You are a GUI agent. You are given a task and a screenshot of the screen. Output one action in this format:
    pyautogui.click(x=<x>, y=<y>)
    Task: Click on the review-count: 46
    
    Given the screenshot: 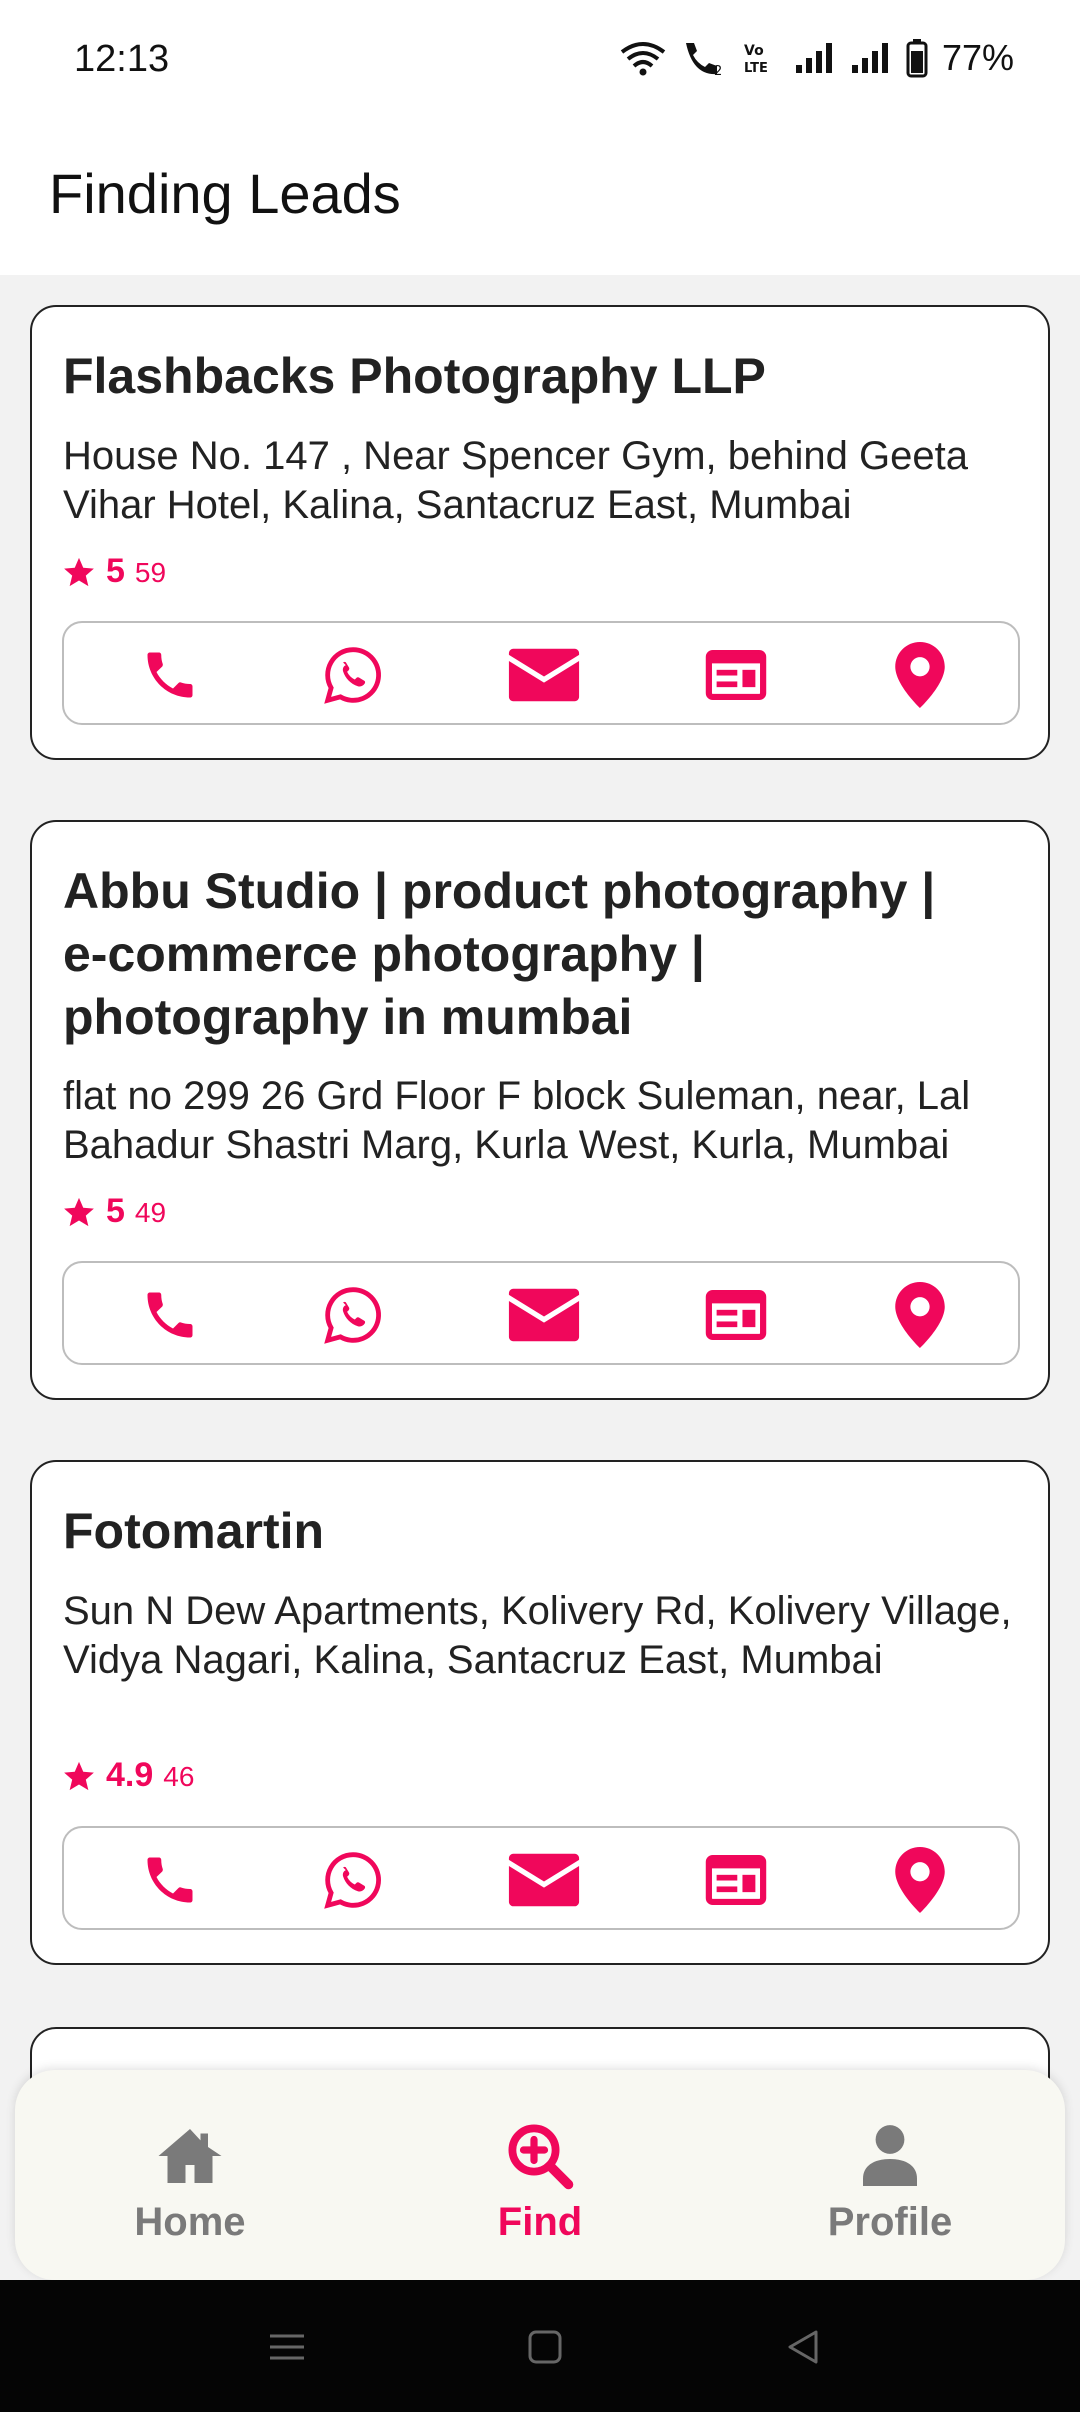 What is the action you would take?
    pyautogui.click(x=179, y=1776)
    